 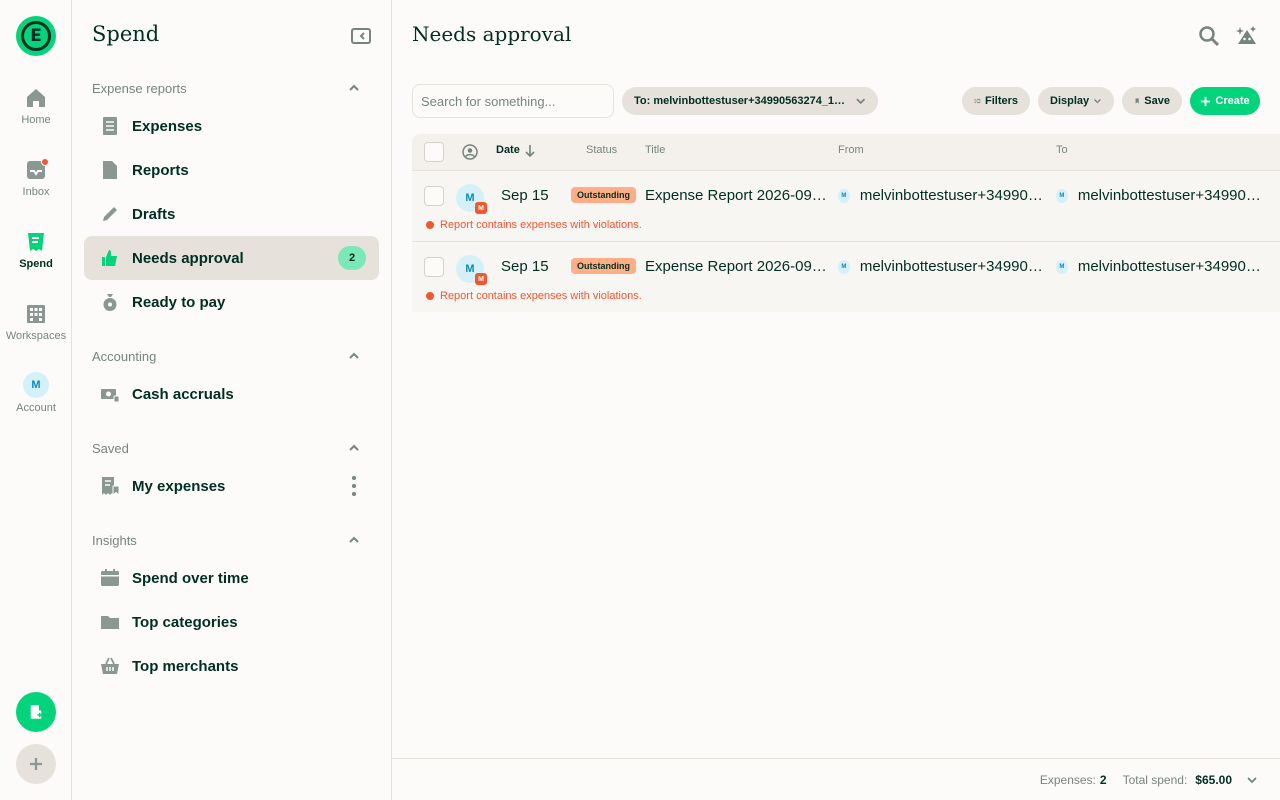 I want to click on search-input, so click(x=513, y=101).